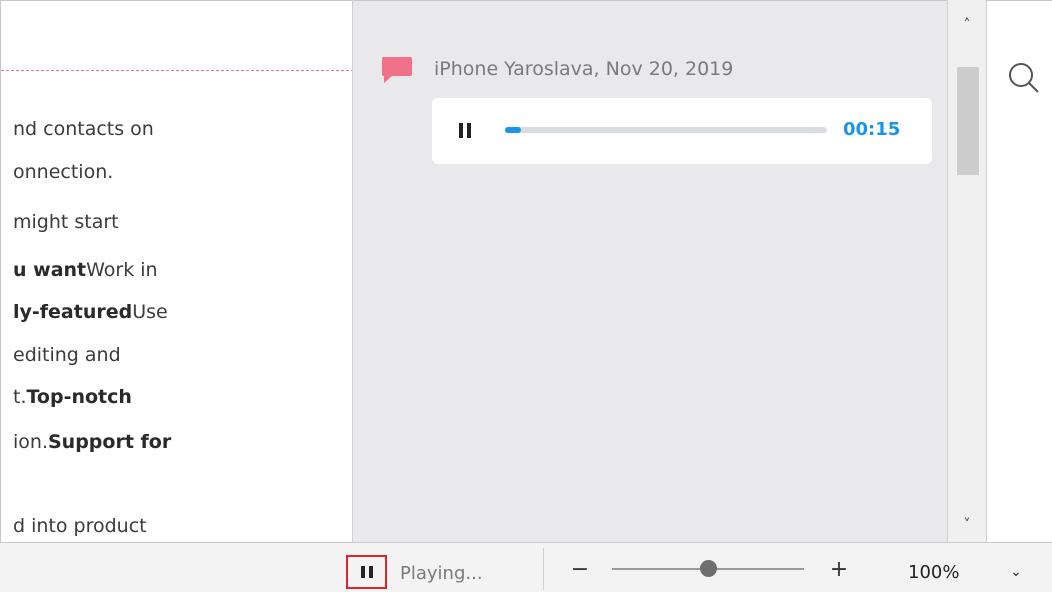 The width and height of the screenshot is (1052, 592). I want to click on doc-bold-text: Top-notch, so click(79, 397).